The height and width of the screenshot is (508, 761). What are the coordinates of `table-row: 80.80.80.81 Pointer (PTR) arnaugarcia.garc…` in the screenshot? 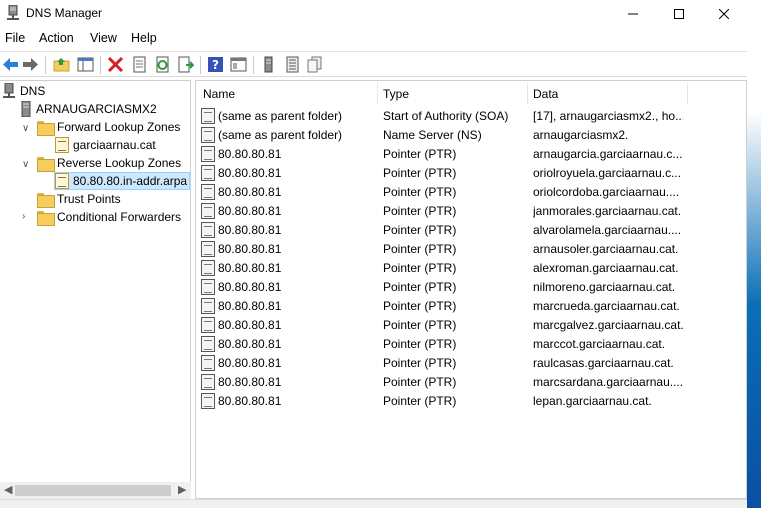 It's located at (471, 154).